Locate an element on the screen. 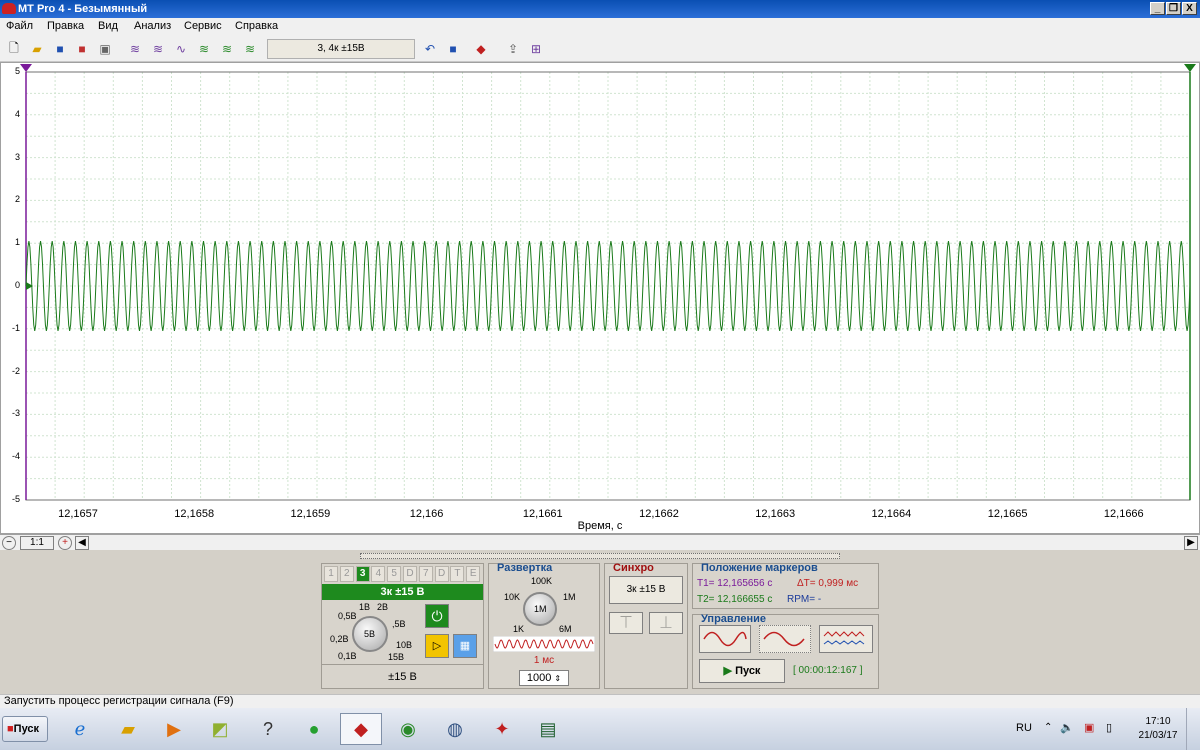  close-button: X is located at coordinates (1189, 8).